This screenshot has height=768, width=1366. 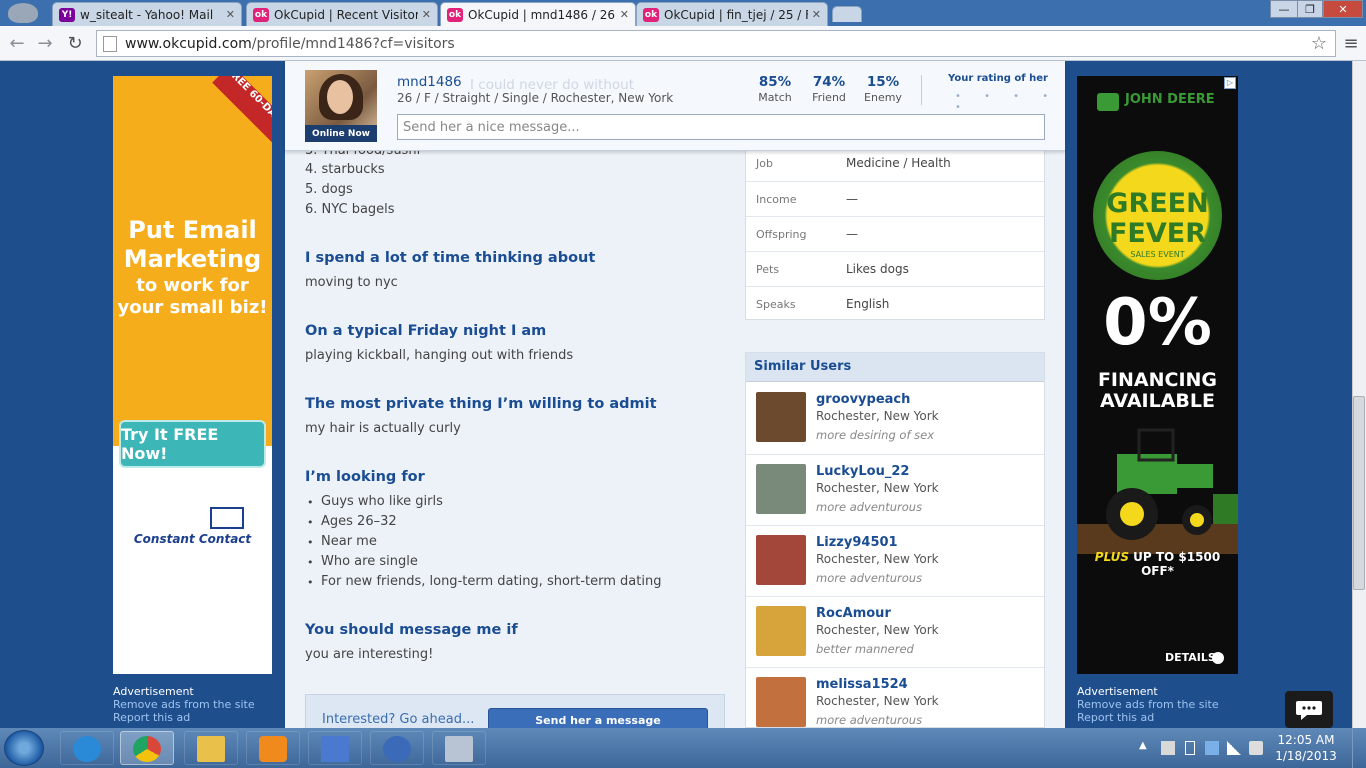 I want to click on section-text-private: my hair is actually curly, so click(x=383, y=428).